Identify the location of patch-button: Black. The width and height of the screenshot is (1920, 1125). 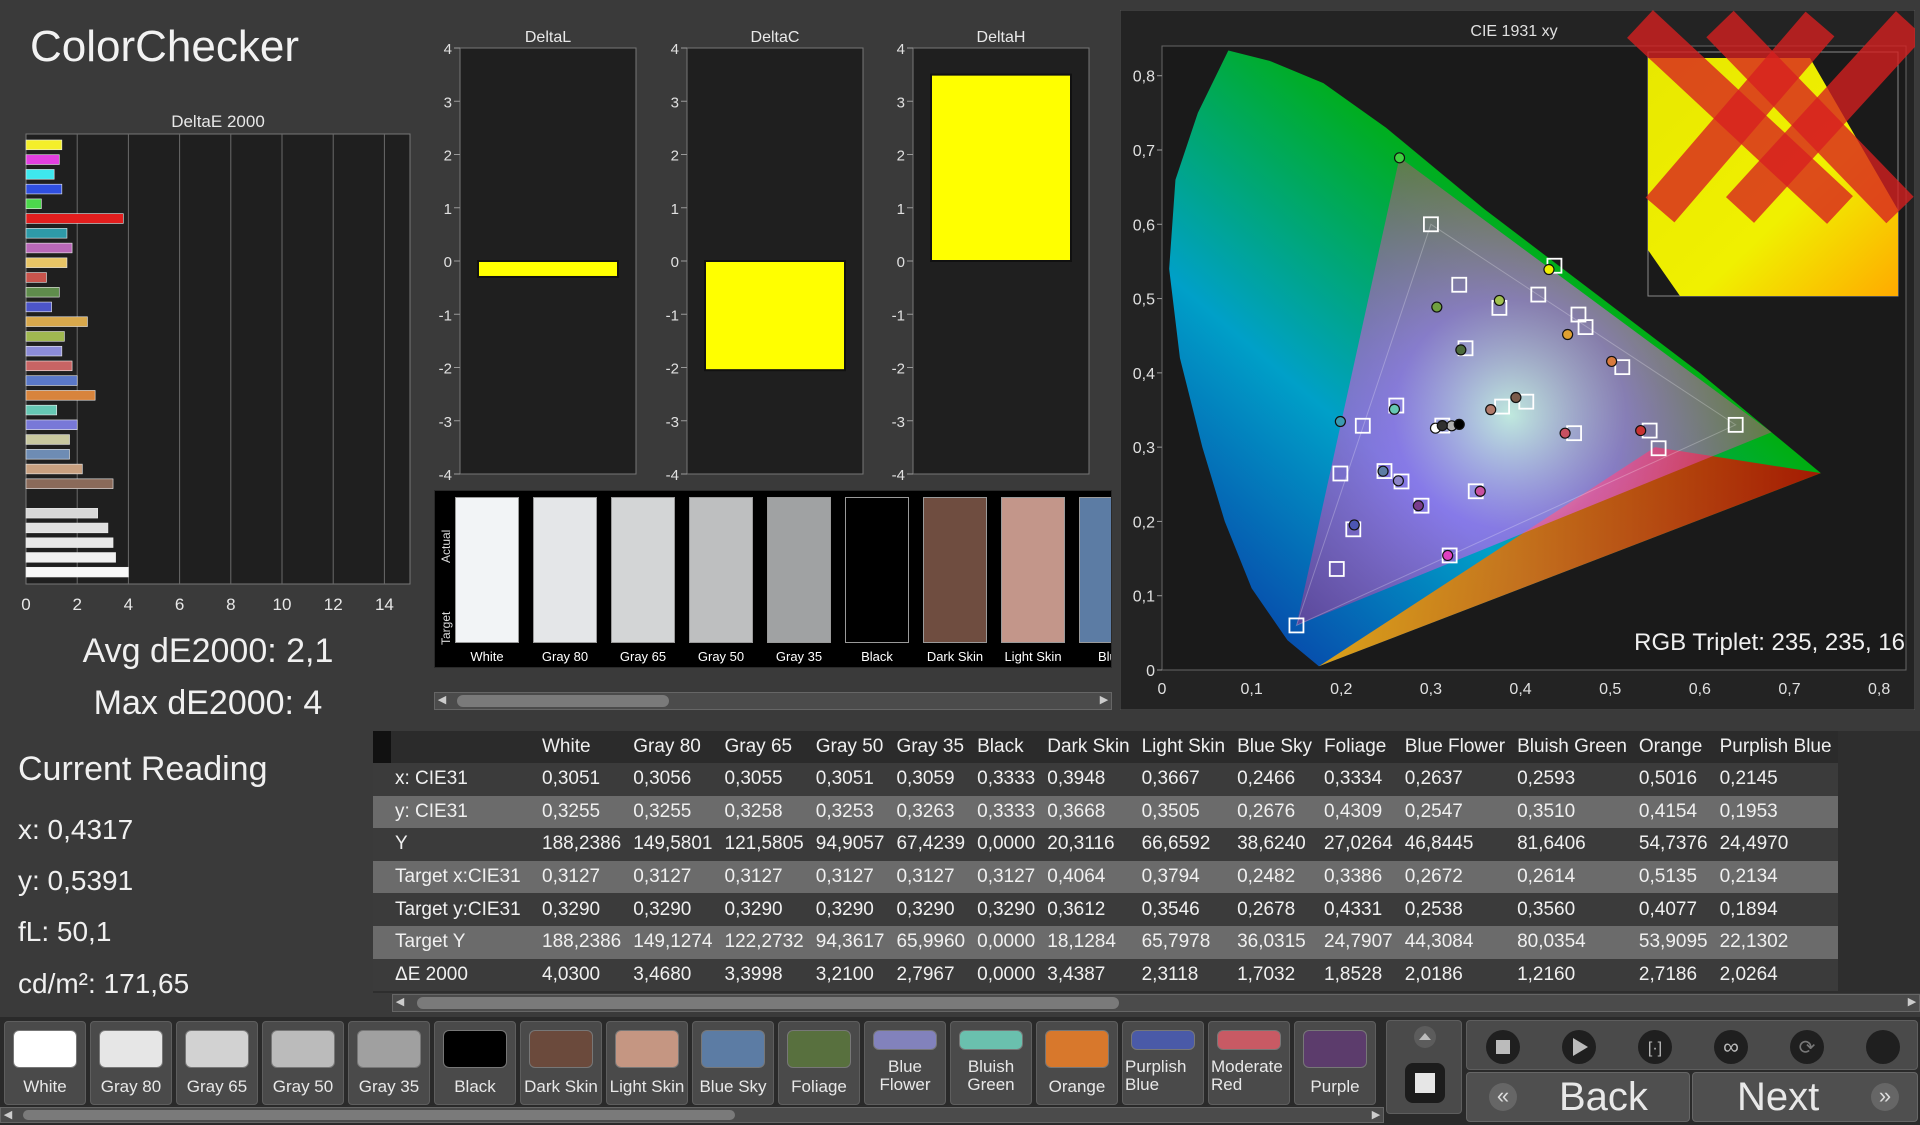
(475, 1063).